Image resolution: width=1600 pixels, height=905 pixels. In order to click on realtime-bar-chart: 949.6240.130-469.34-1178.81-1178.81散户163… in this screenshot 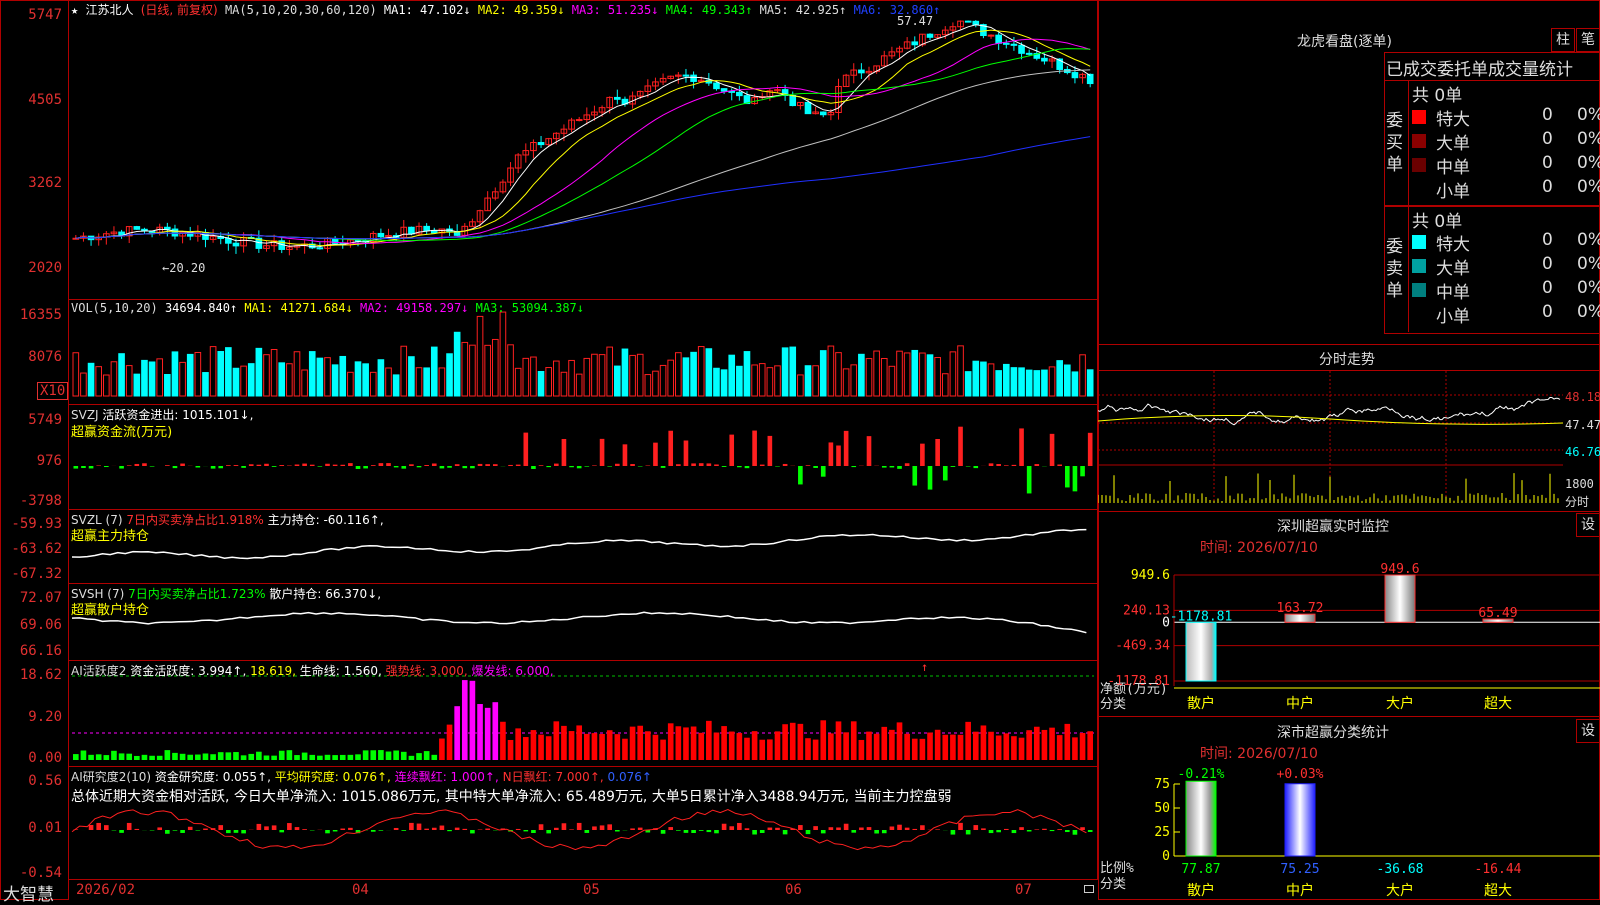, I will do `click(1350, 637)`.